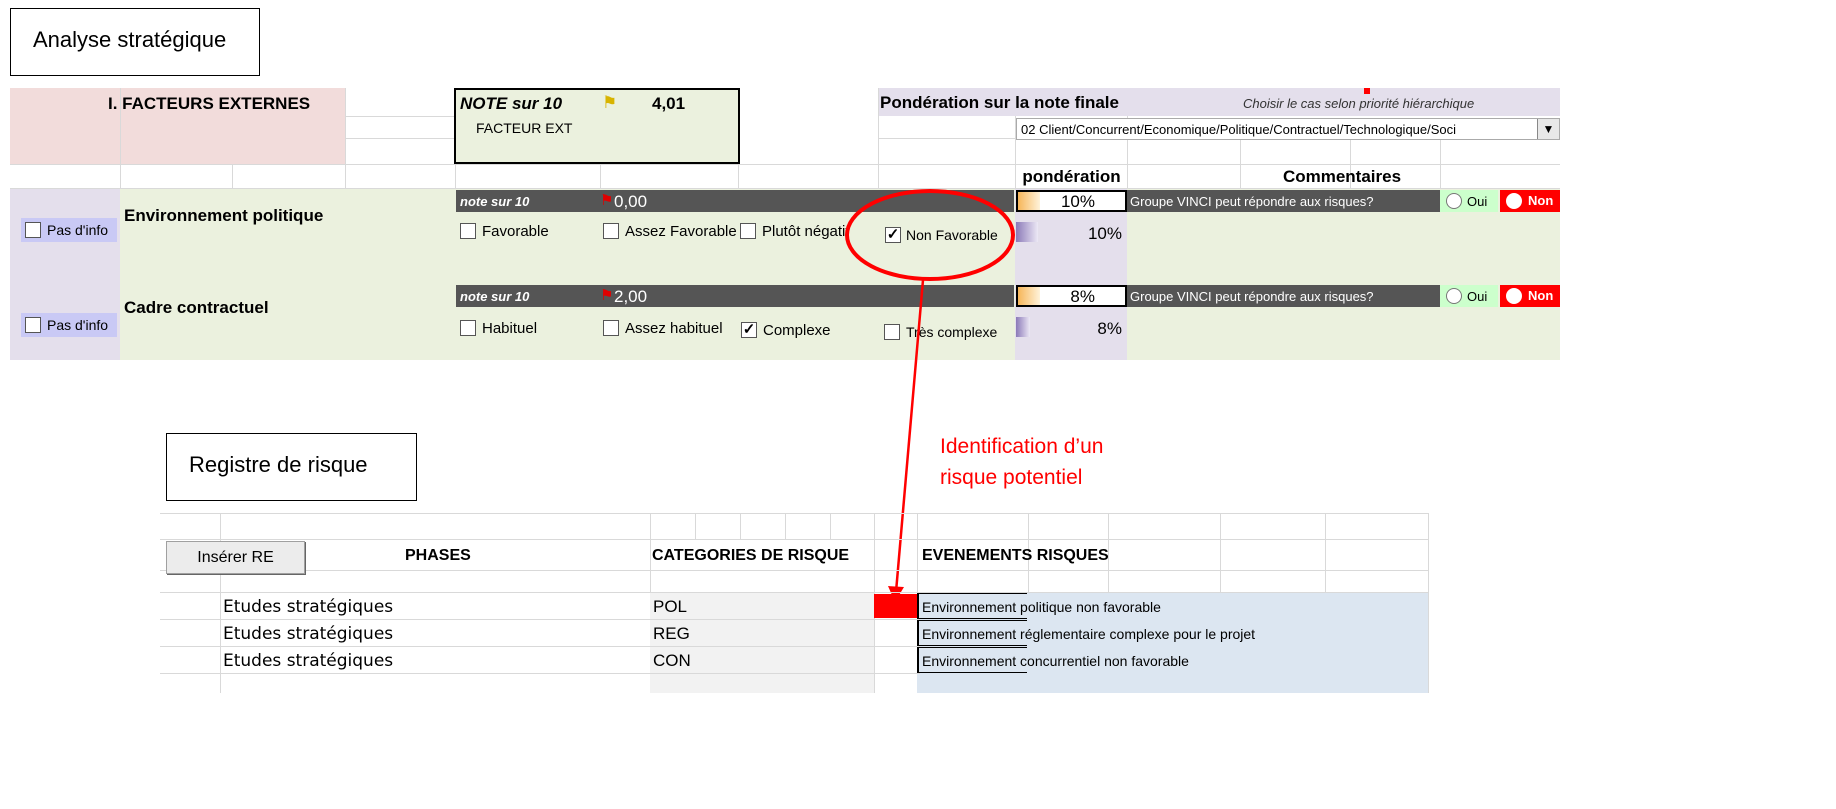 This screenshot has height=809, width=1836. I want to click on insert-re-button: Insérer RE, so click(235, 557).